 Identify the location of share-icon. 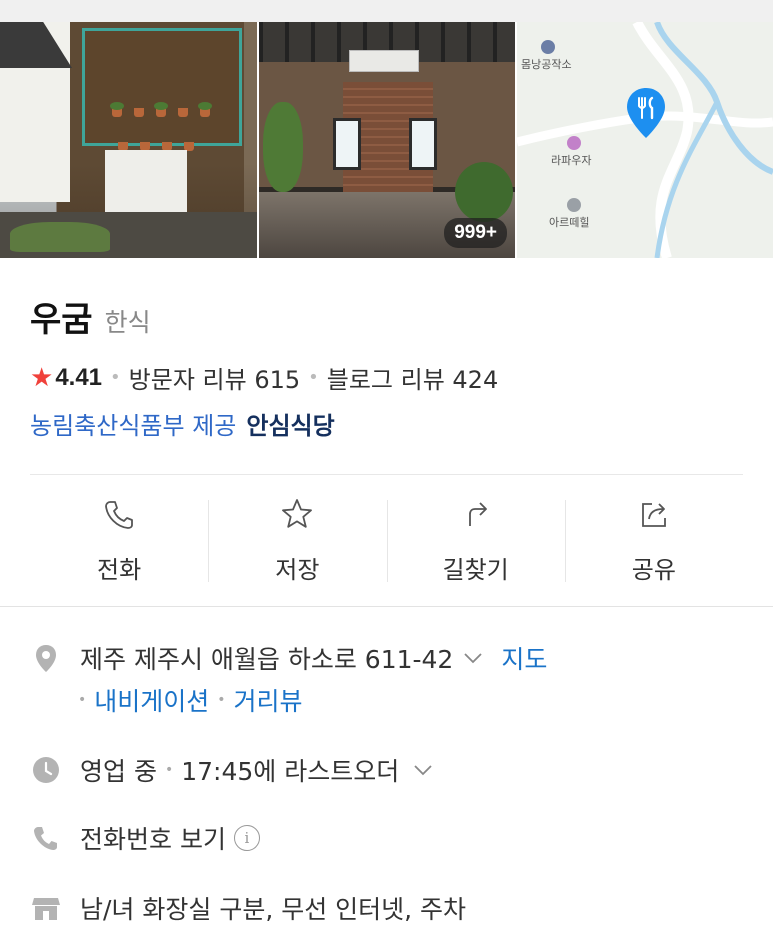
(653, 515).